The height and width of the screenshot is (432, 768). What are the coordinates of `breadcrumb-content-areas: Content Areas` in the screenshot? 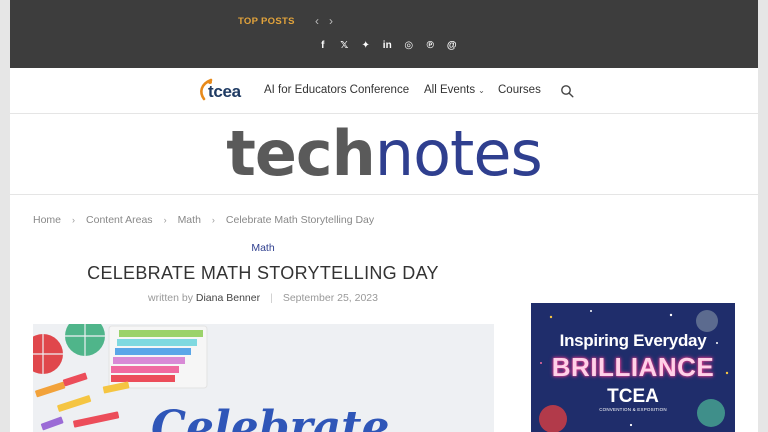 It's located at (119, 220).